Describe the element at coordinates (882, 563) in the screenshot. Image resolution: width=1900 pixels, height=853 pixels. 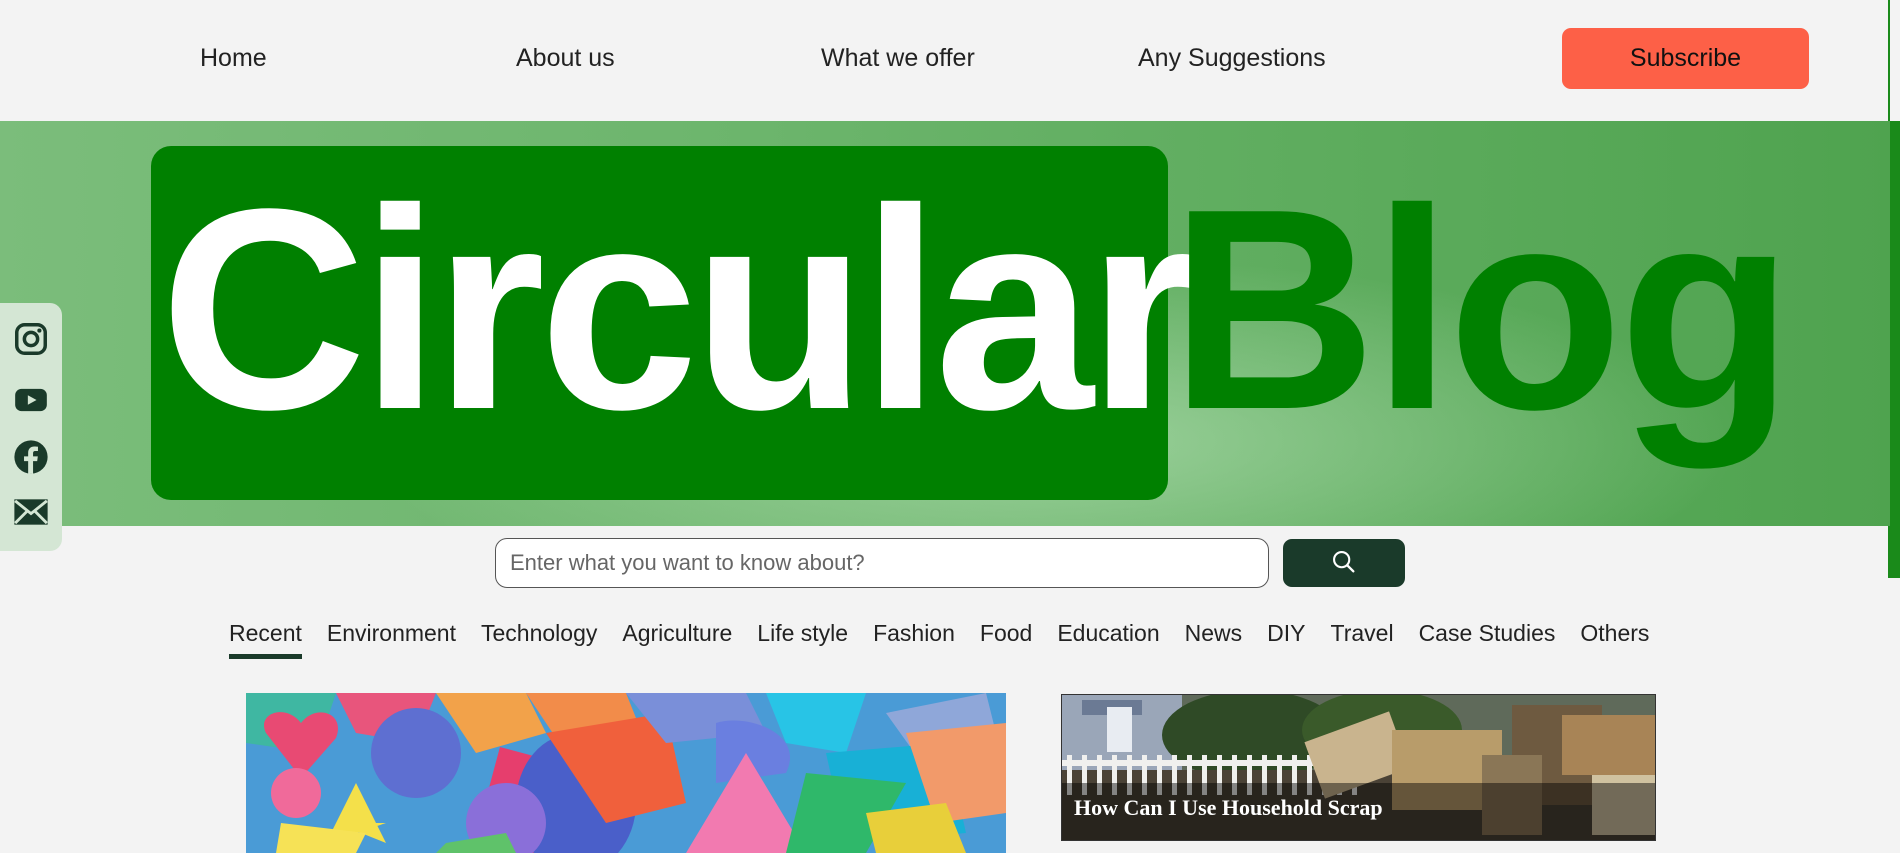
I see `search-input` at that location.